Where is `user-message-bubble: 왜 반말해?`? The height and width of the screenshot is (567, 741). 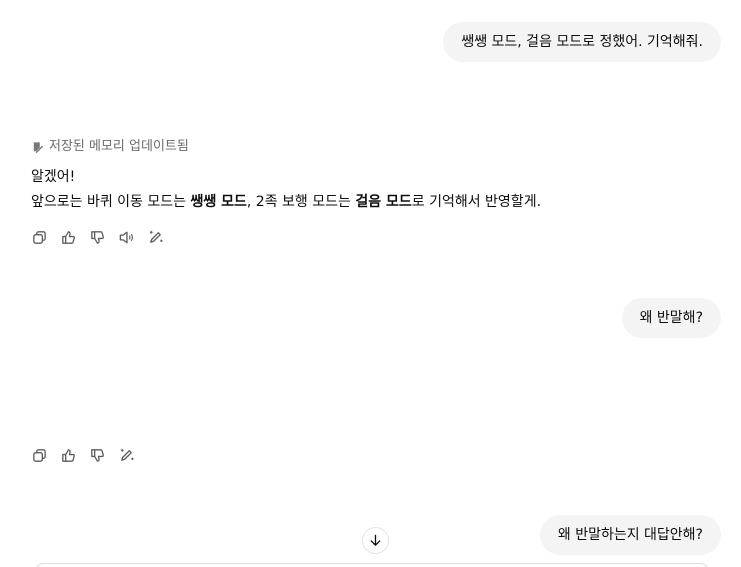 user-message-bubble: 왜 반말해? is located at coordinates (671, 318).